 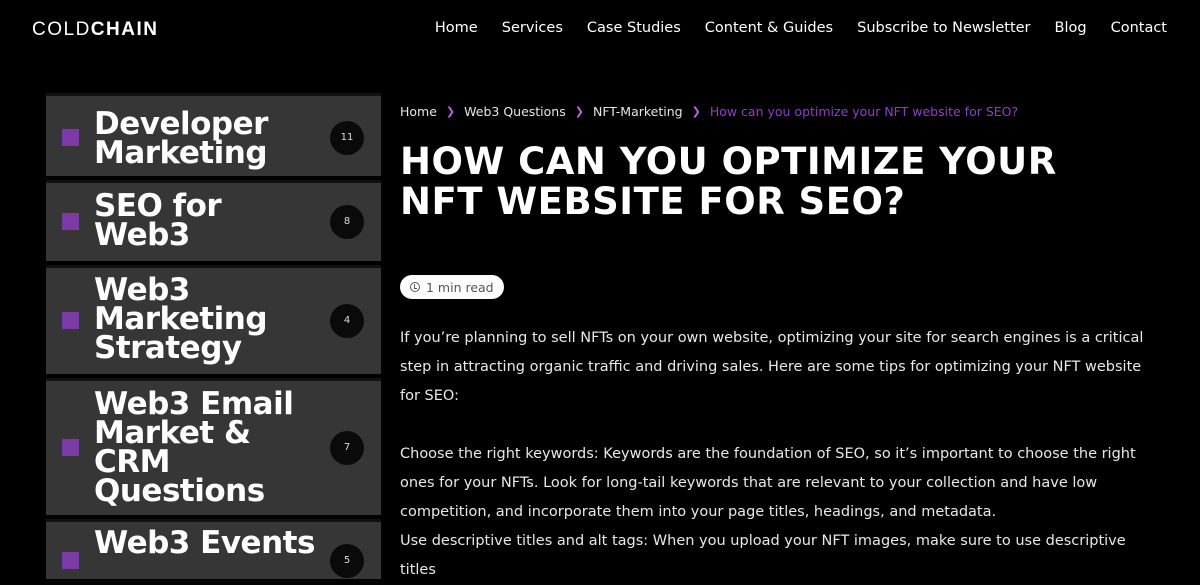 I want to click on read-time-badge: 1 min read, so click(x=452, y=287).